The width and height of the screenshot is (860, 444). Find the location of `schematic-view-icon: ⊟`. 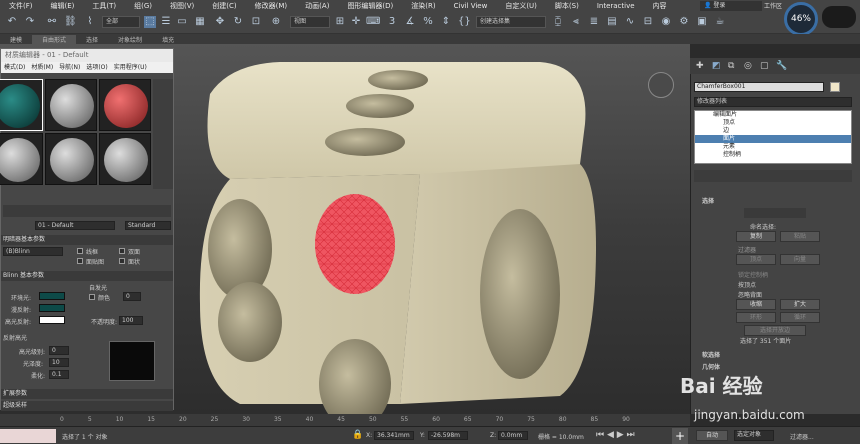

schematic-view-icon: ⊟ is located at coordinates (648, 22).